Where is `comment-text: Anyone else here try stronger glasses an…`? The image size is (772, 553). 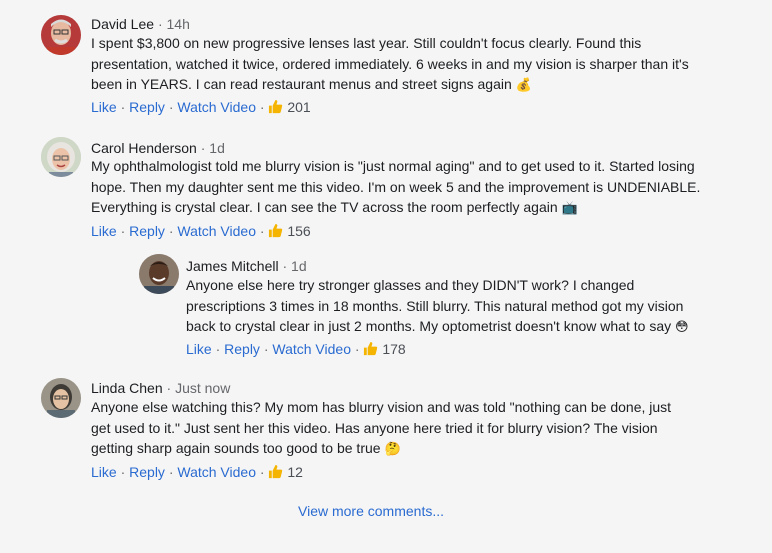
comment-text: Anyone else here try stronger glasses an… is located at coordinates (435, 305).